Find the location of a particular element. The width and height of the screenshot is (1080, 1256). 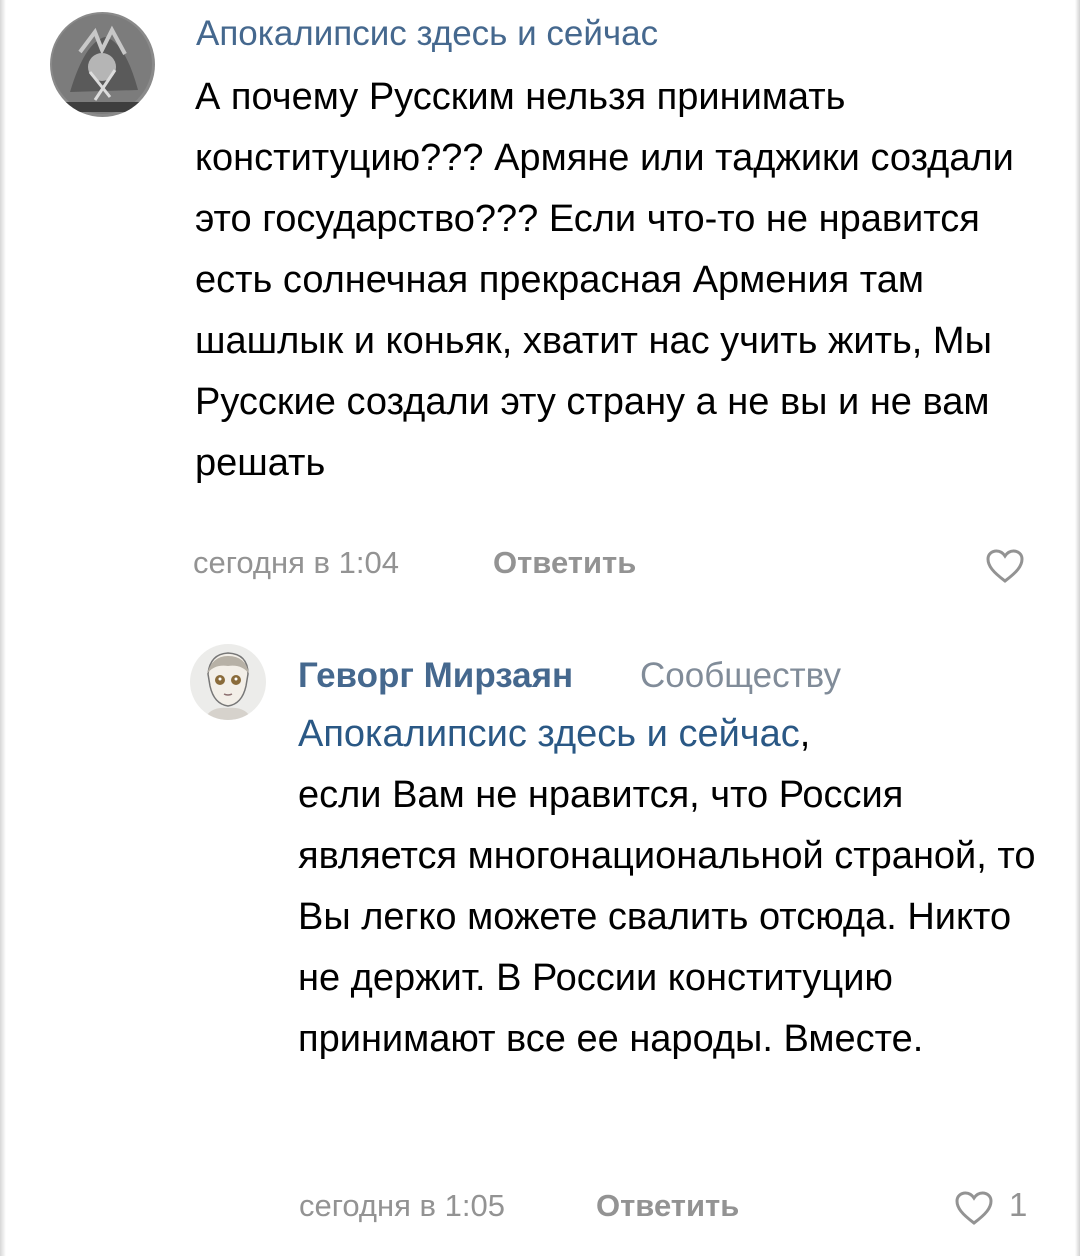

mention-link: Апокалипсис здесь и сейчас is located at coordinates (549, 734).